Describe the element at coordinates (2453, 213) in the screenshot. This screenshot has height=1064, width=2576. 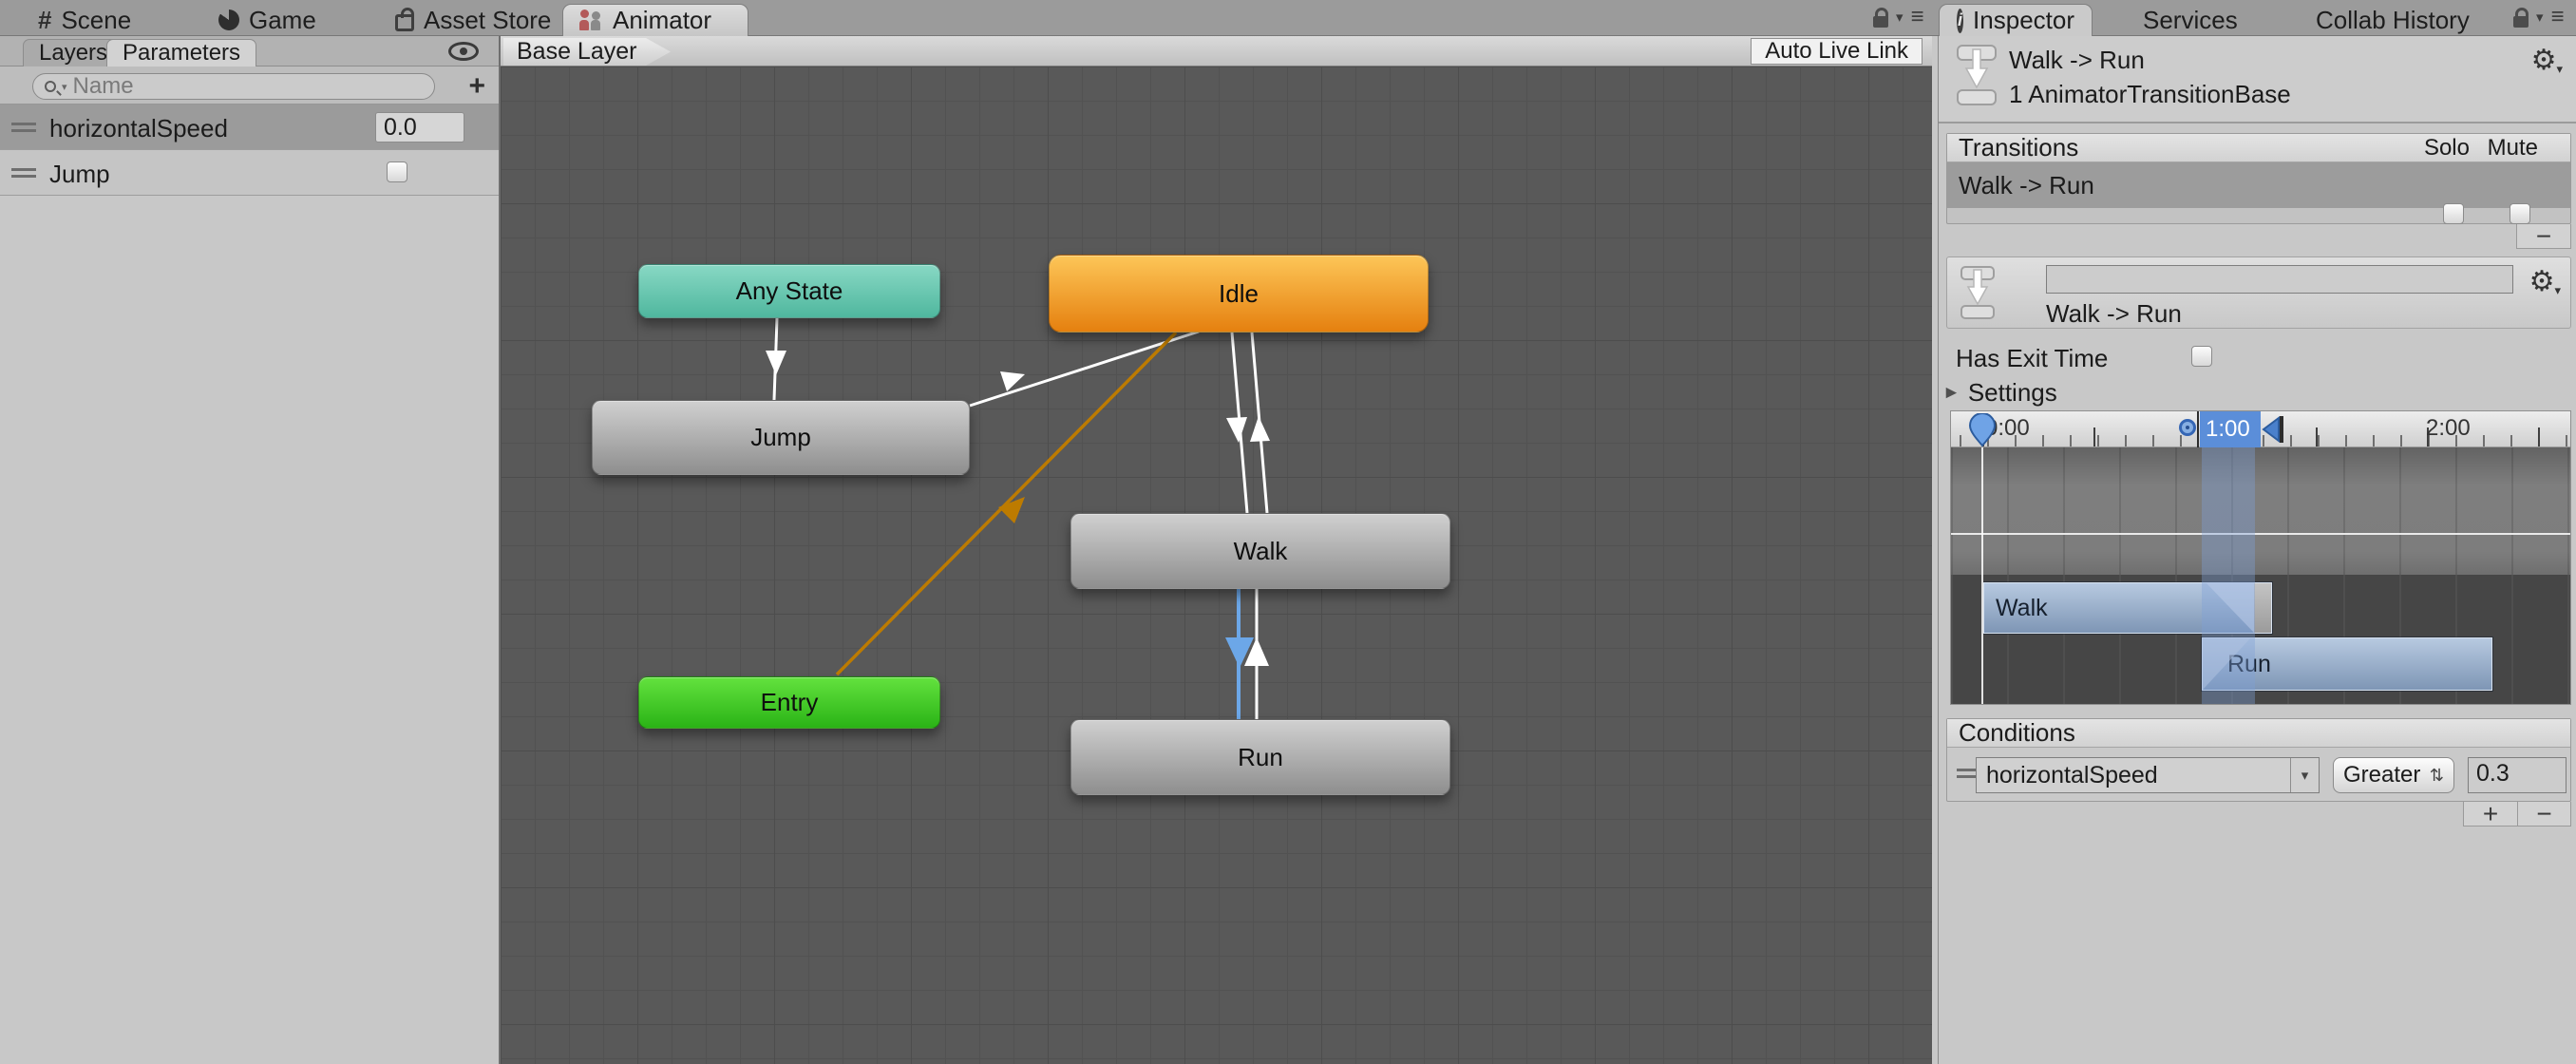
I see `solo-checkbox` at that location.